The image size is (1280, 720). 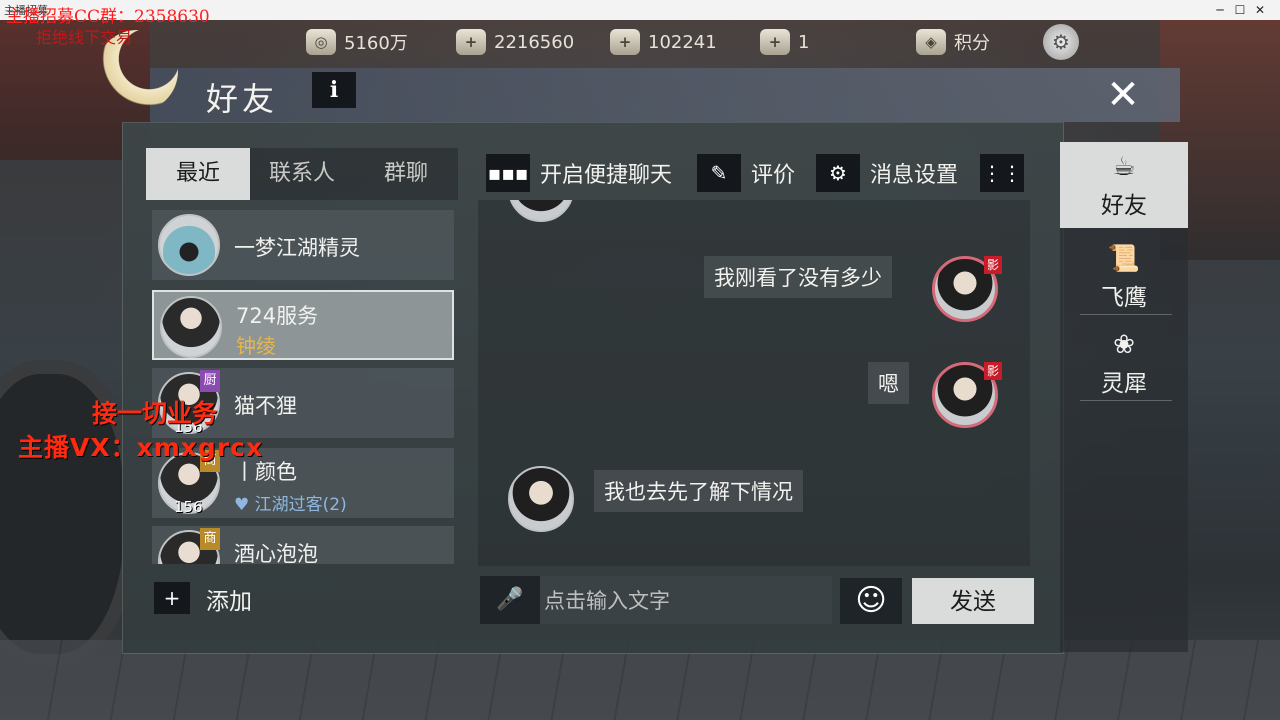 I want to click on tab-group-chat: 群聊, so click(x=406, y=174).